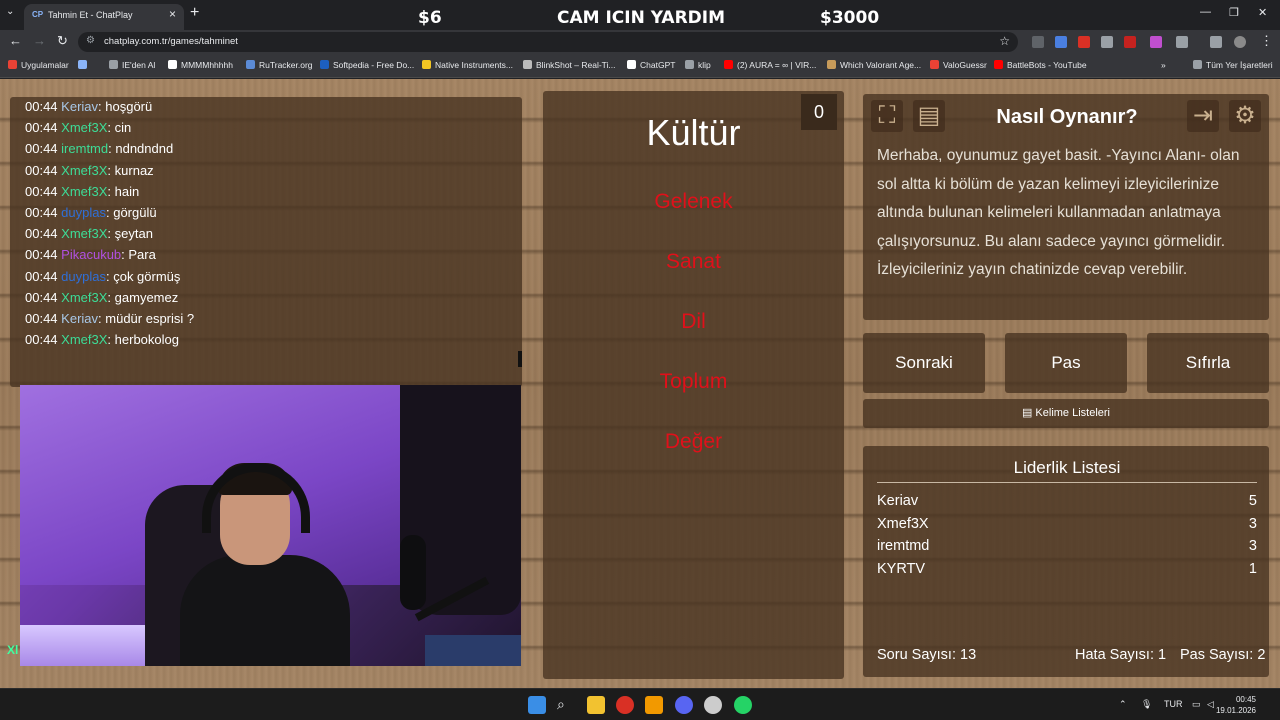 The width and height of the screenshot is (1280, 720). I want to click on chat-text: Para, so click(142, 255).